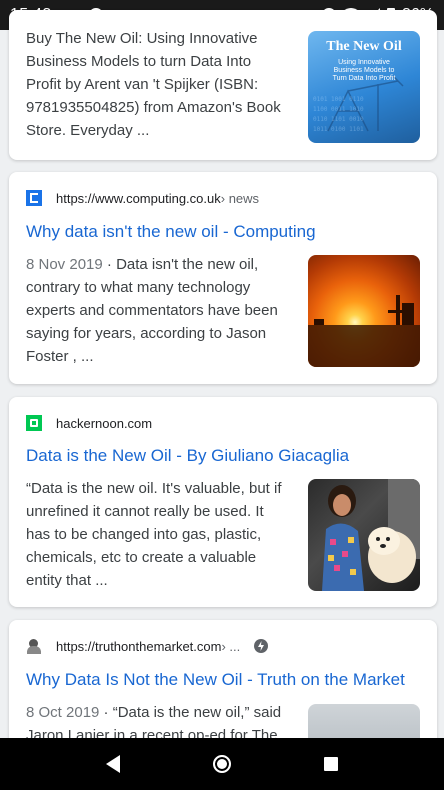 This screenshot has width=444, height=790. I want to click on svg-text: 1100 0011 1010, so click(338, 109).